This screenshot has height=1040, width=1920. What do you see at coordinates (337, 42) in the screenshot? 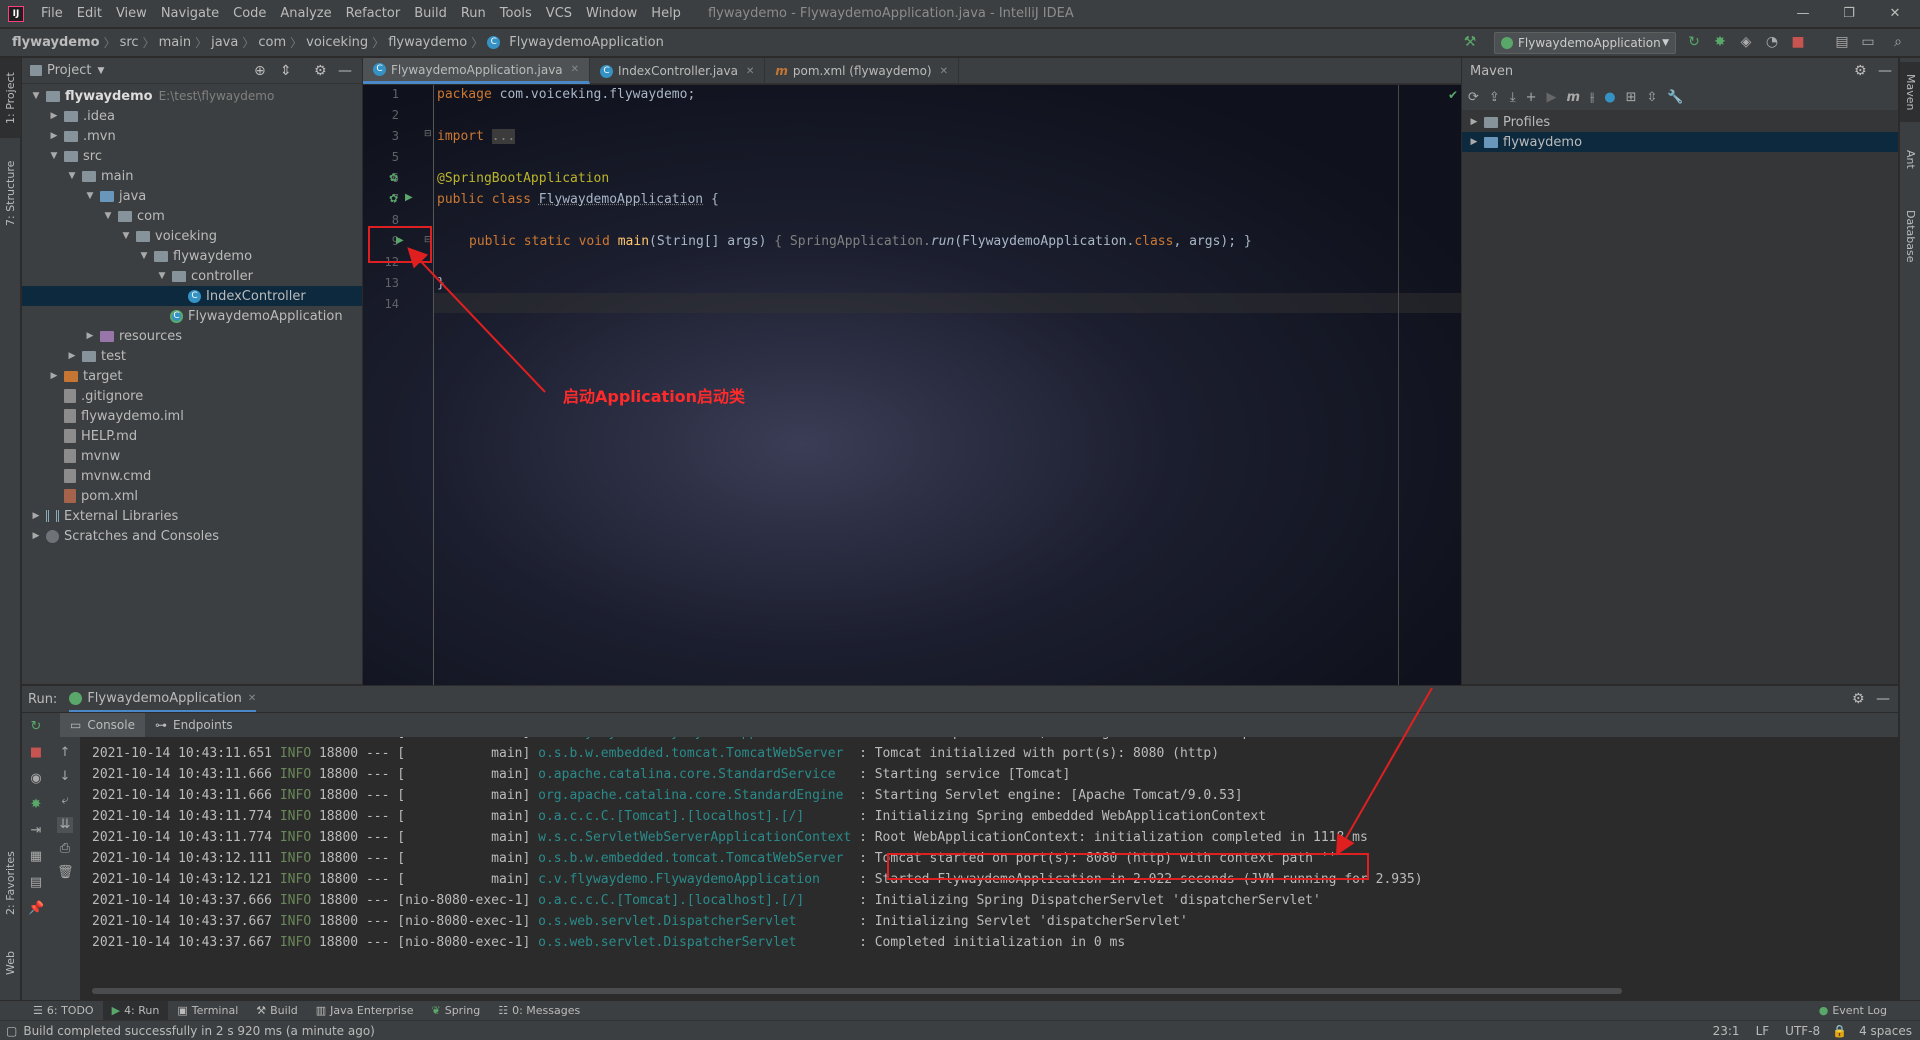
I see `breadcrumb-voiceking: voiceking` at bounding box center [337, 42].